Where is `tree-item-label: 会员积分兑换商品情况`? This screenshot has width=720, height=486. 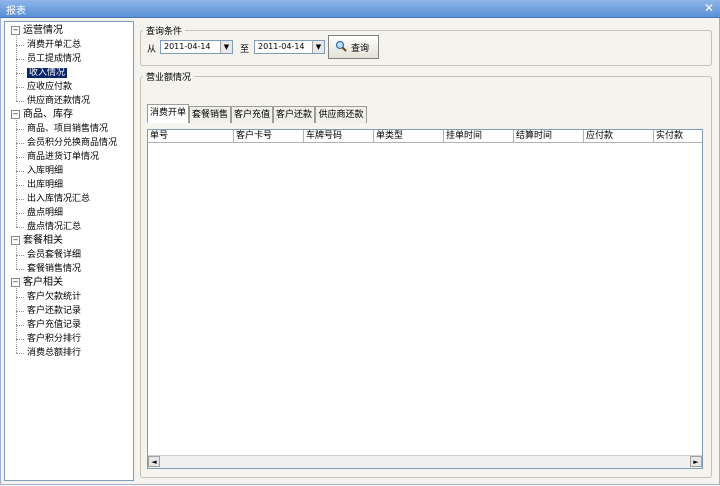 tree-item-label: 会员积分兑换商品情况 is located at coordinates (72, 143).